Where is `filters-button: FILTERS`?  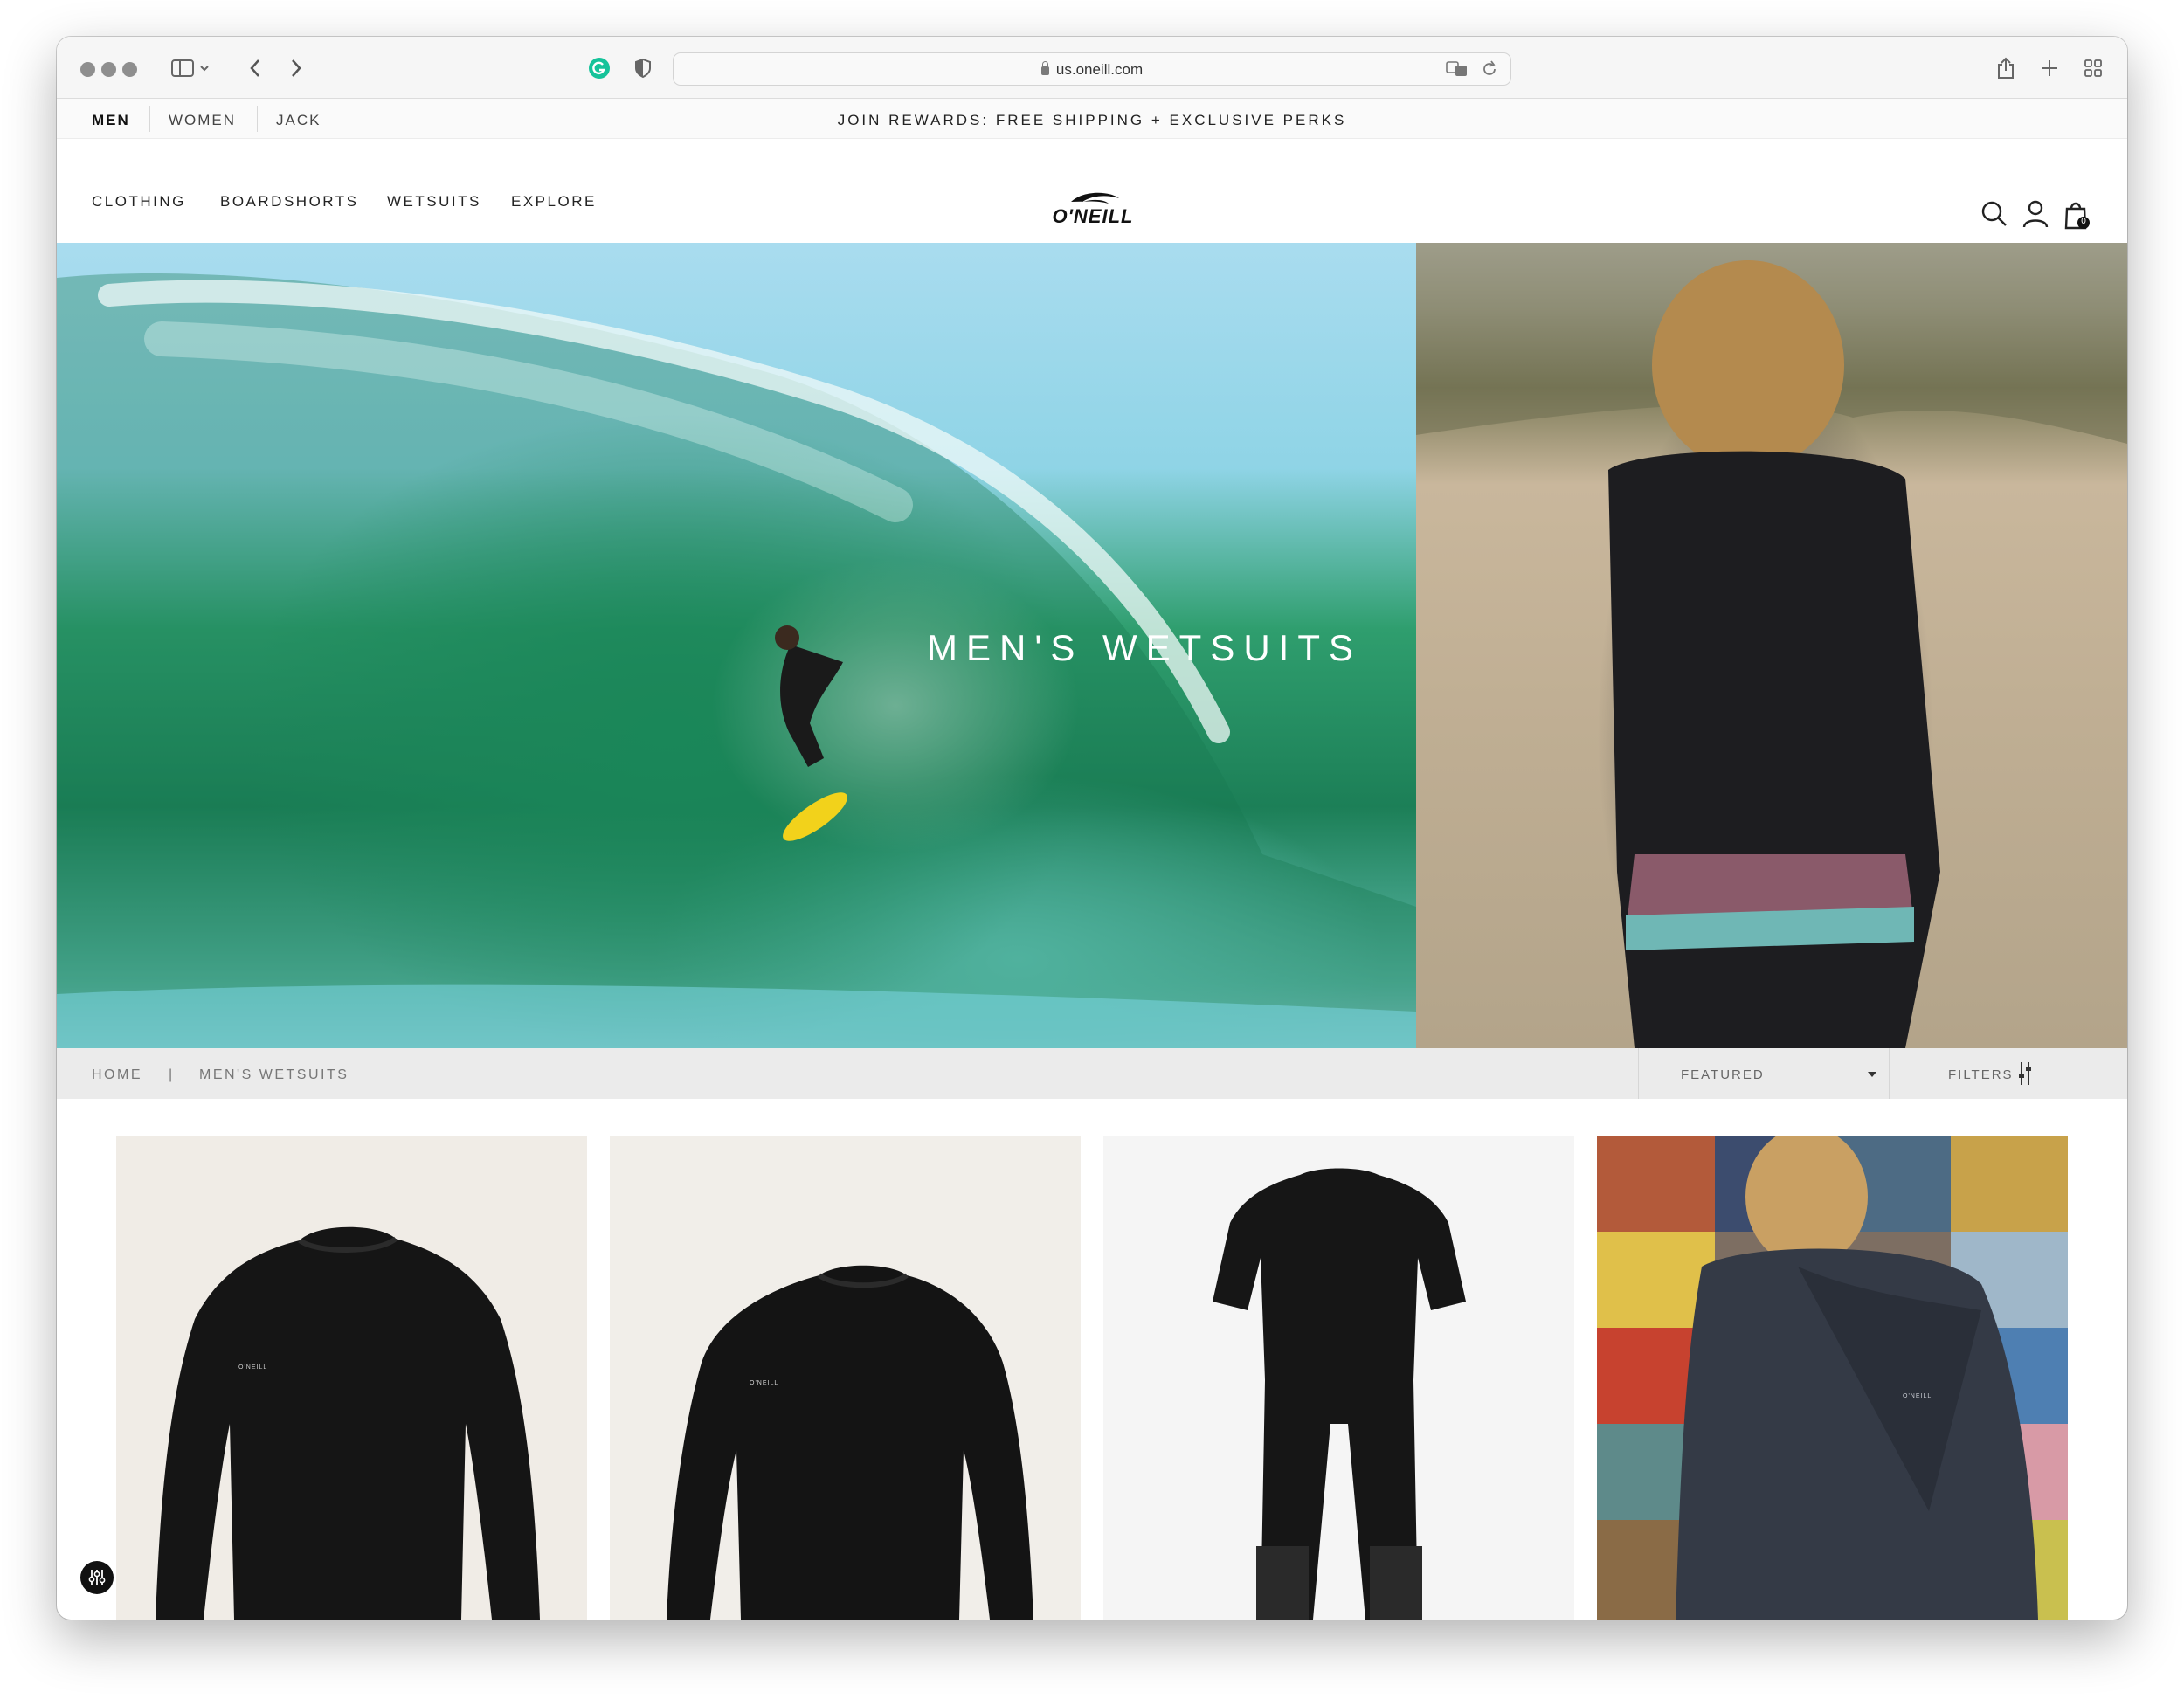
filters-button: FILTERS is located at coordinates (1981, 1074).